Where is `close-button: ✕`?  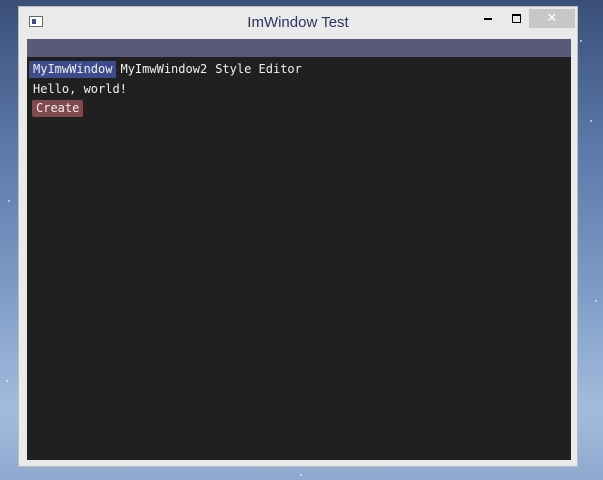 close-button: ✕ is located at coordinates (552, 18).